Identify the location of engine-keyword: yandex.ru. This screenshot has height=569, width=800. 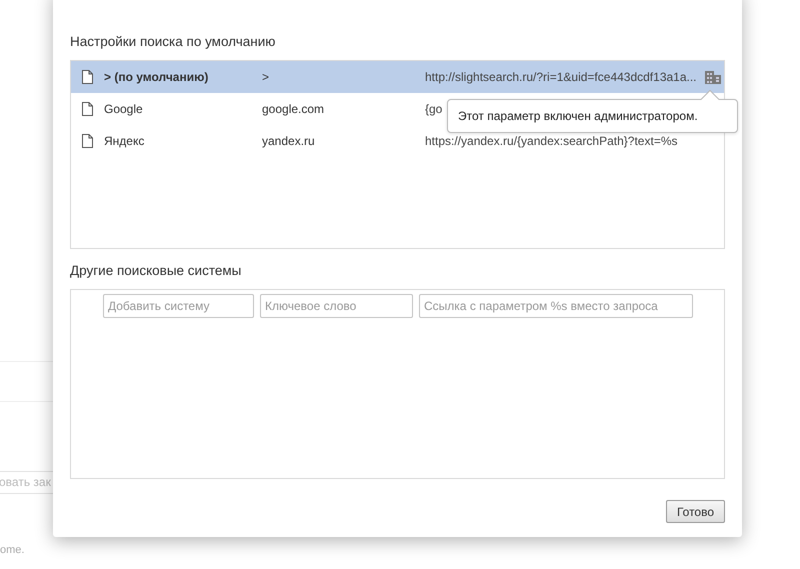
(289, 141).